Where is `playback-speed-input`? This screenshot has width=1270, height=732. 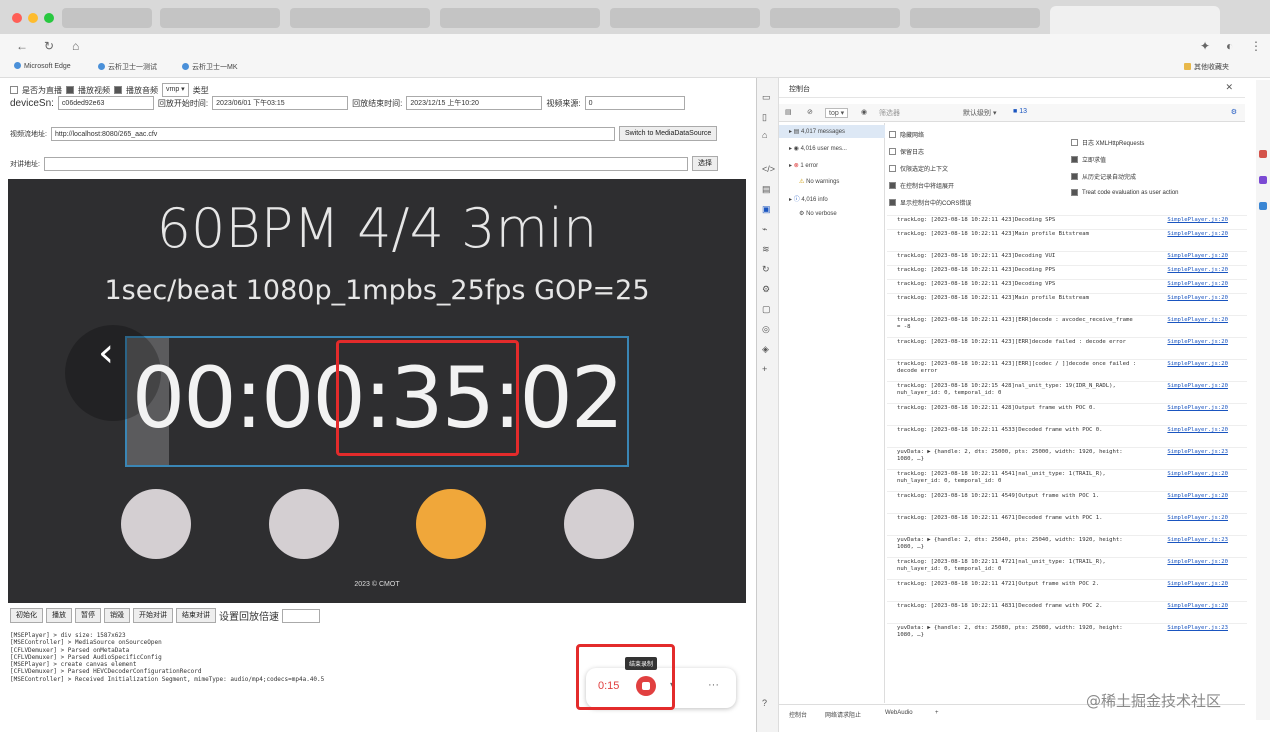 playback-speed-input is located at coordinates (301, 615).